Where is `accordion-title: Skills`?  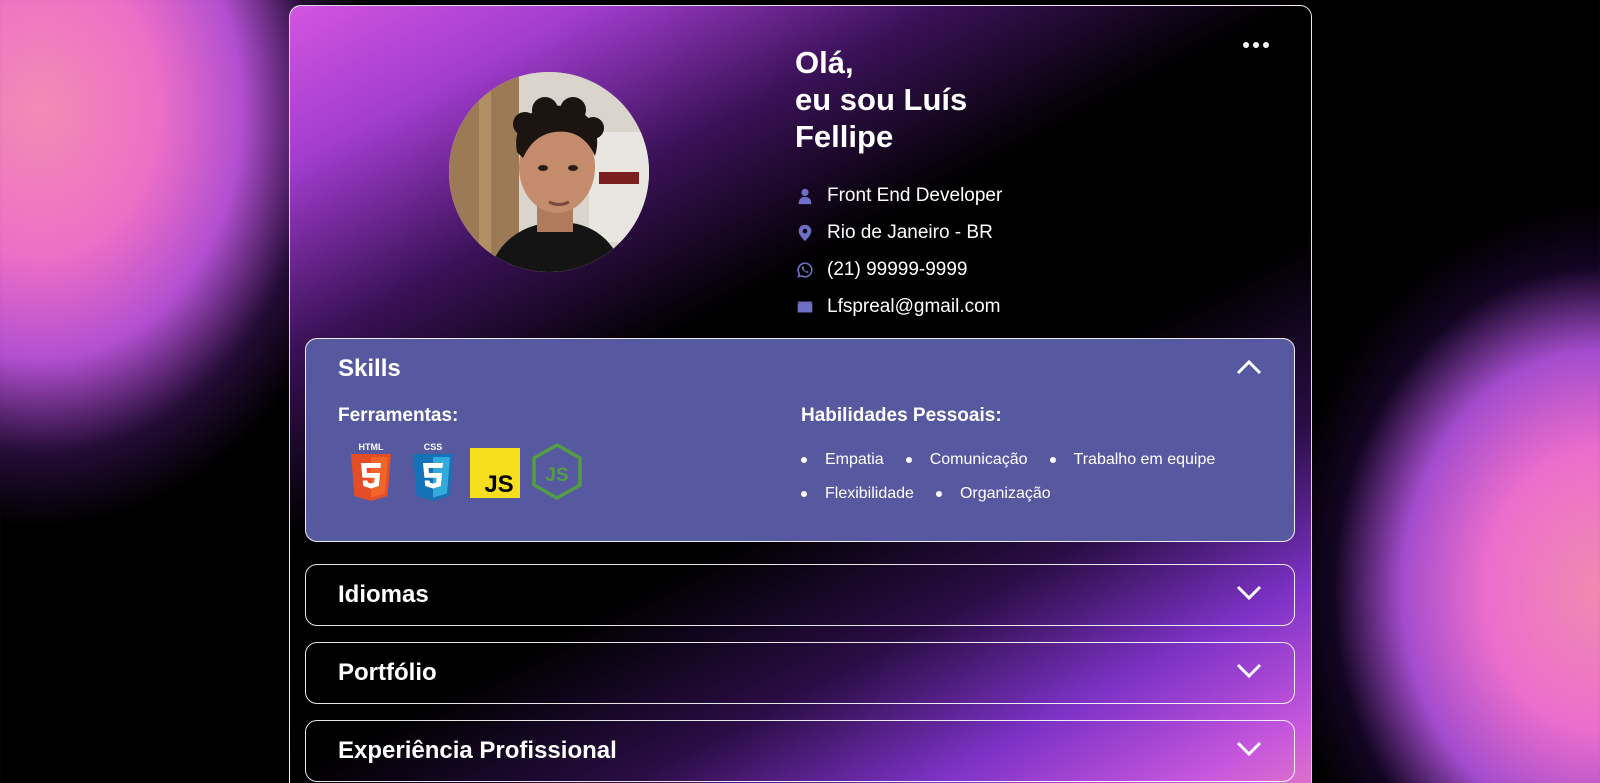 accordion-title: Skills is located at coordinates (369, 368).